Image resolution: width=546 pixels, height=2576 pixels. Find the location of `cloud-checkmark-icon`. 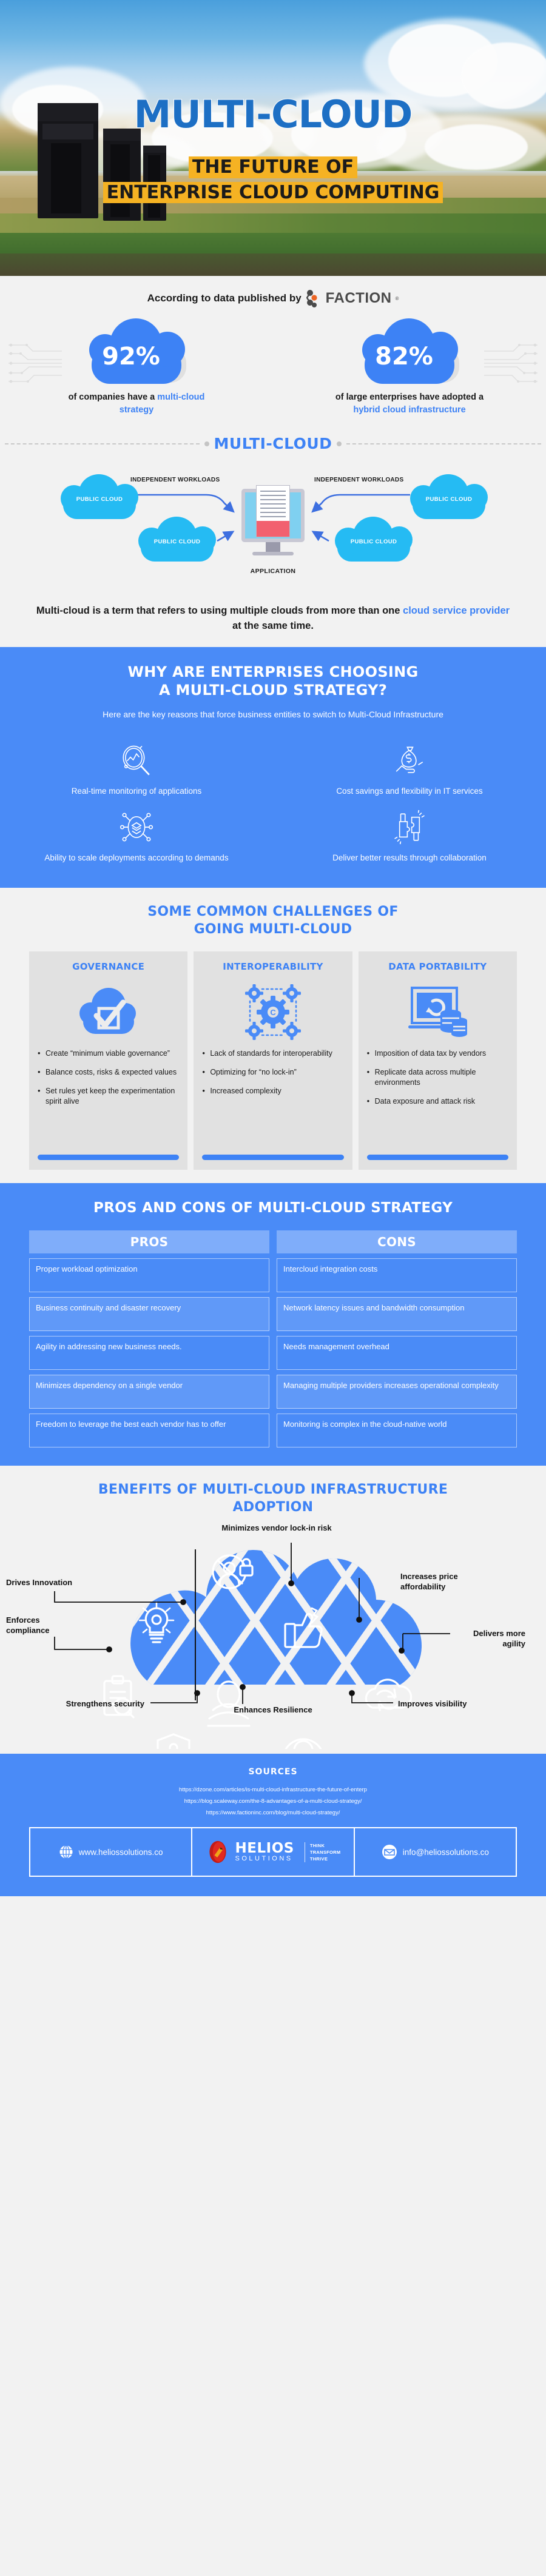

cloud-checkmark-icon is located at coordinates (107, 1011).